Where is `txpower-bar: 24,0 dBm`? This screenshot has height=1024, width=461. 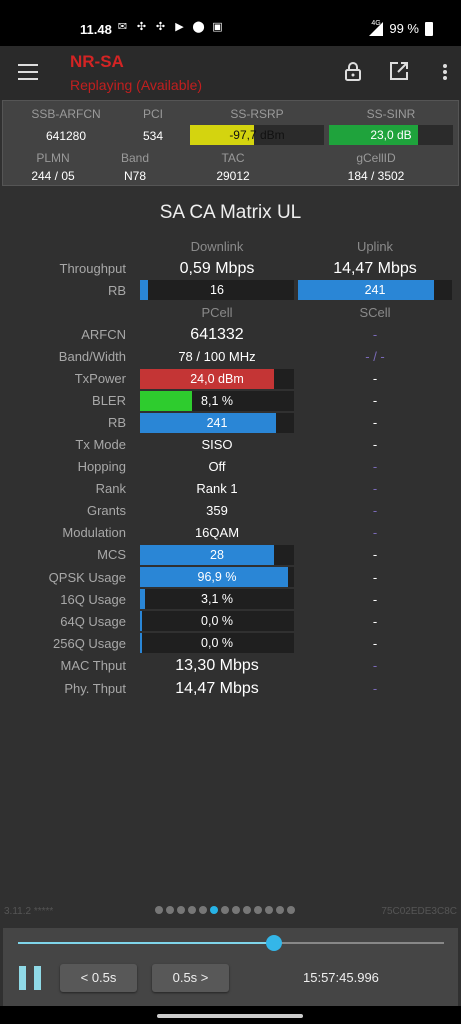
txpower-bar: 24,0 dBm is located at coordinates (217, 379).